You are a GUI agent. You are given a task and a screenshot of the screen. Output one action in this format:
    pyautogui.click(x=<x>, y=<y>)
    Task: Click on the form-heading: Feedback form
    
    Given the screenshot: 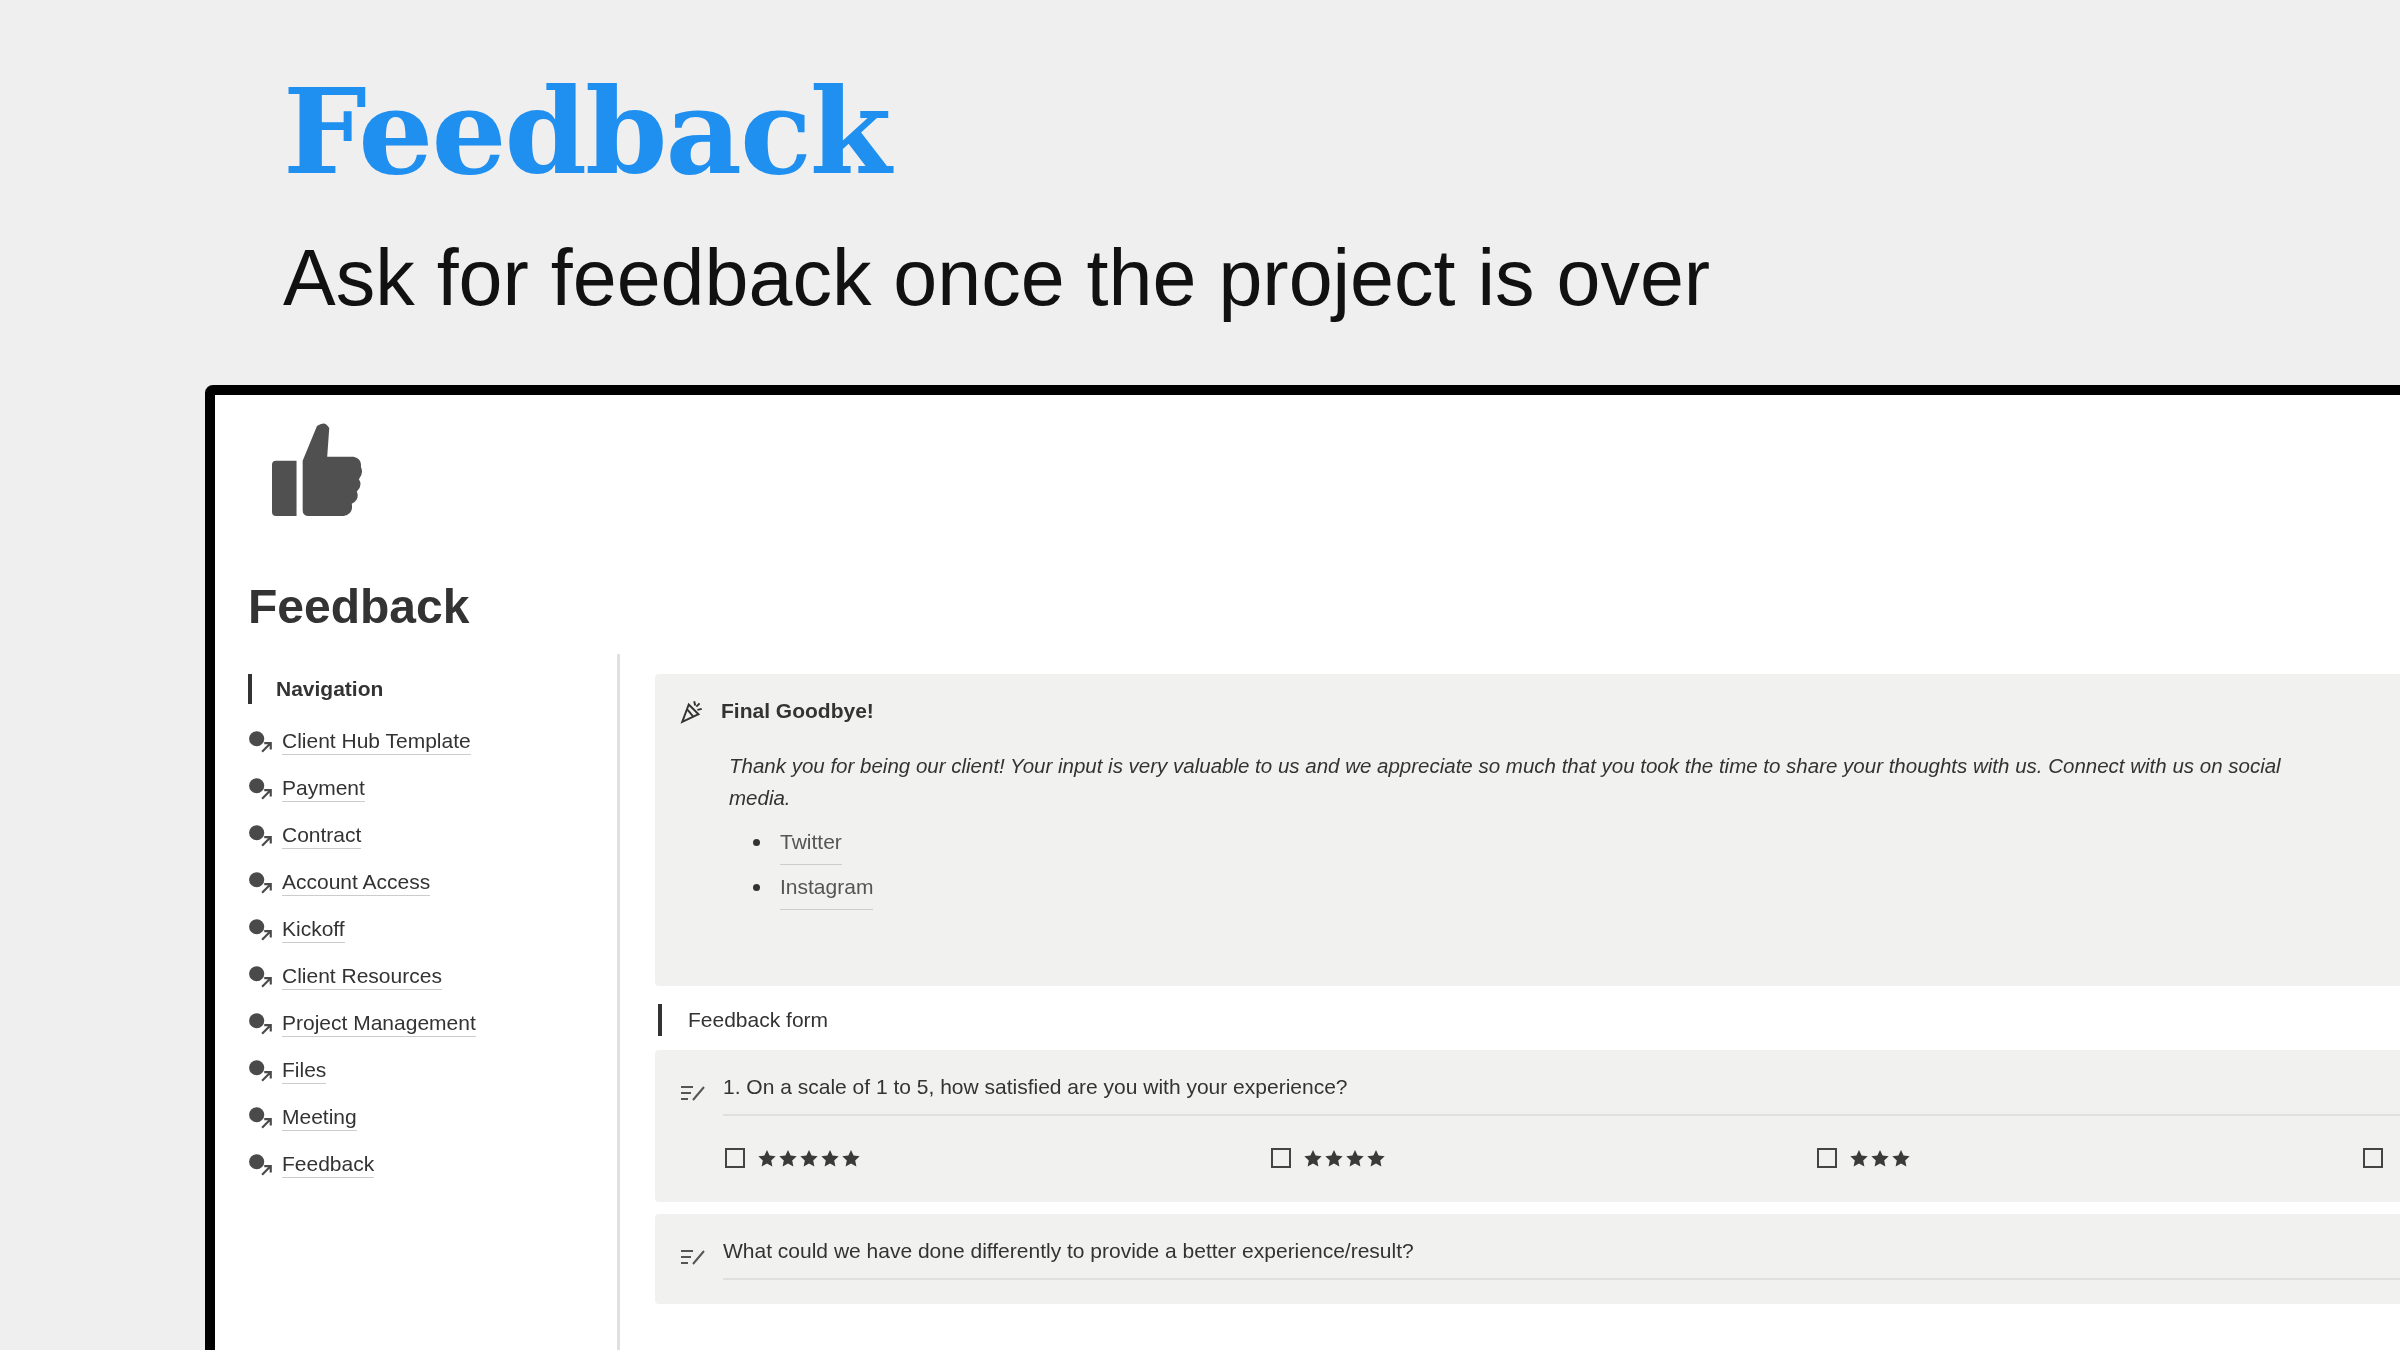 What is the action you would take?
    pyautogui.click(x=1529, y=1020)
    